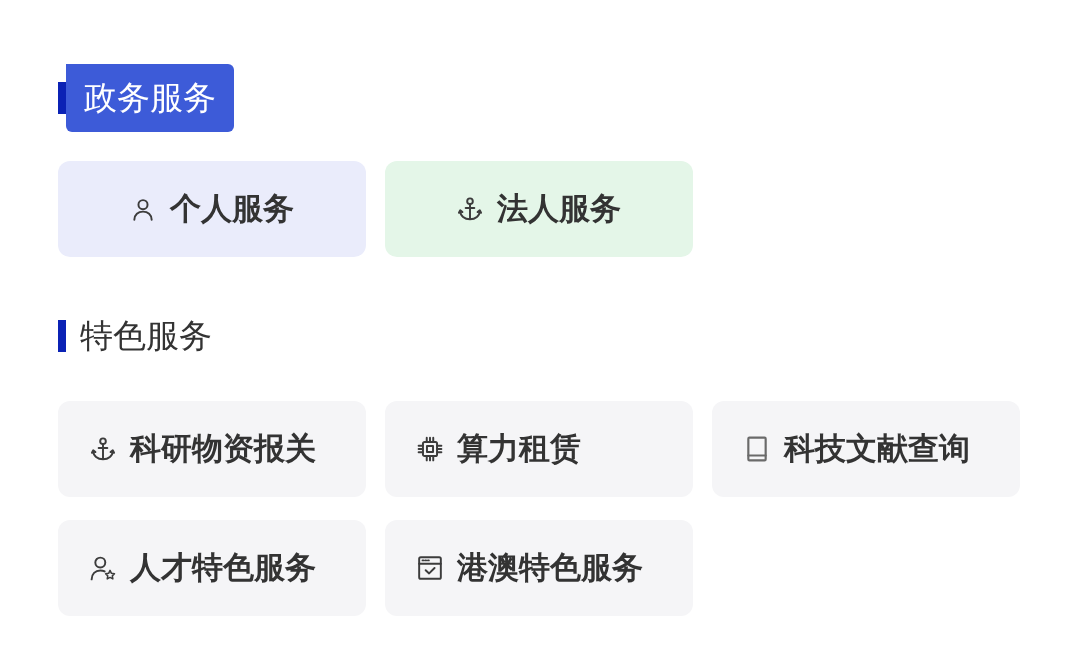 This screenshot has width=1080, height=651. I want to click on service-button: 法人服务, so click(539, 209).